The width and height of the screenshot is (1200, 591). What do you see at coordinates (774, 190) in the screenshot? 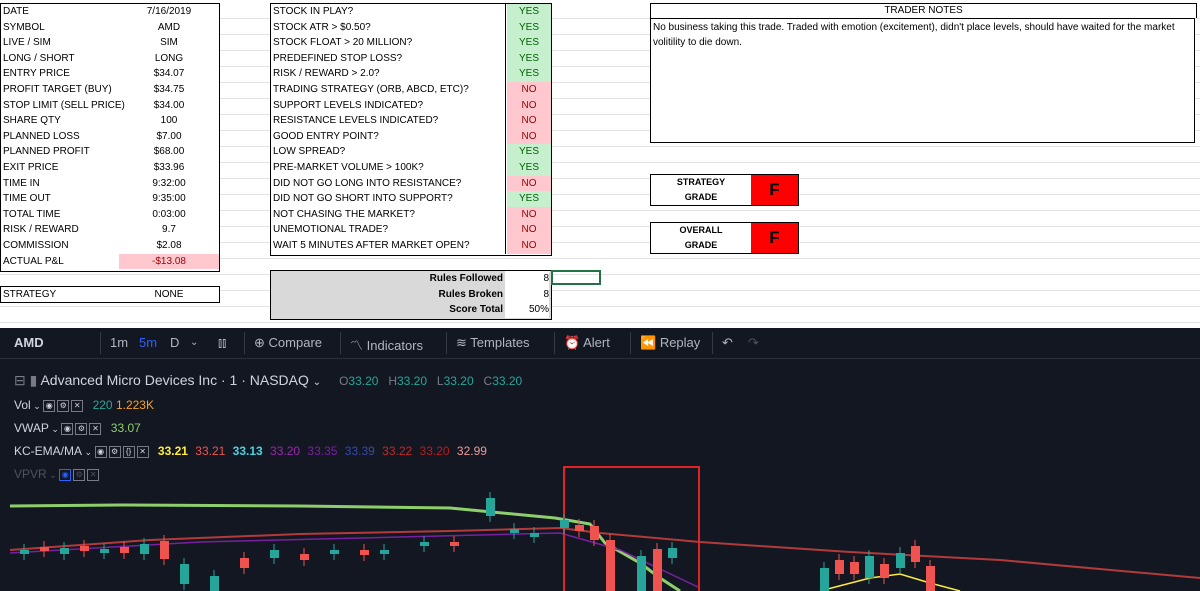
I see `strategy-grade-value: F` at bounding box center [774, 190].